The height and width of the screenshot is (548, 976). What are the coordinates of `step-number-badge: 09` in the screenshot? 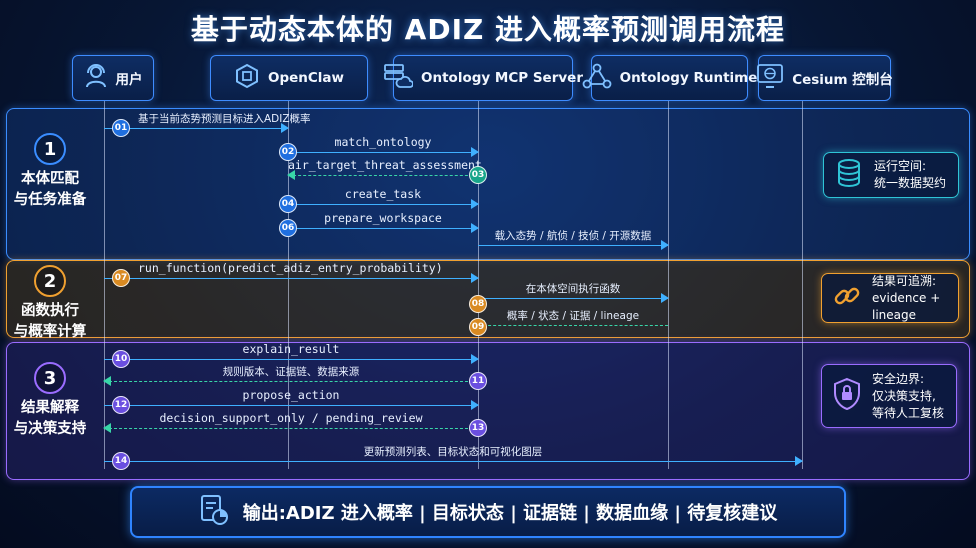 It's located at (478, 327).